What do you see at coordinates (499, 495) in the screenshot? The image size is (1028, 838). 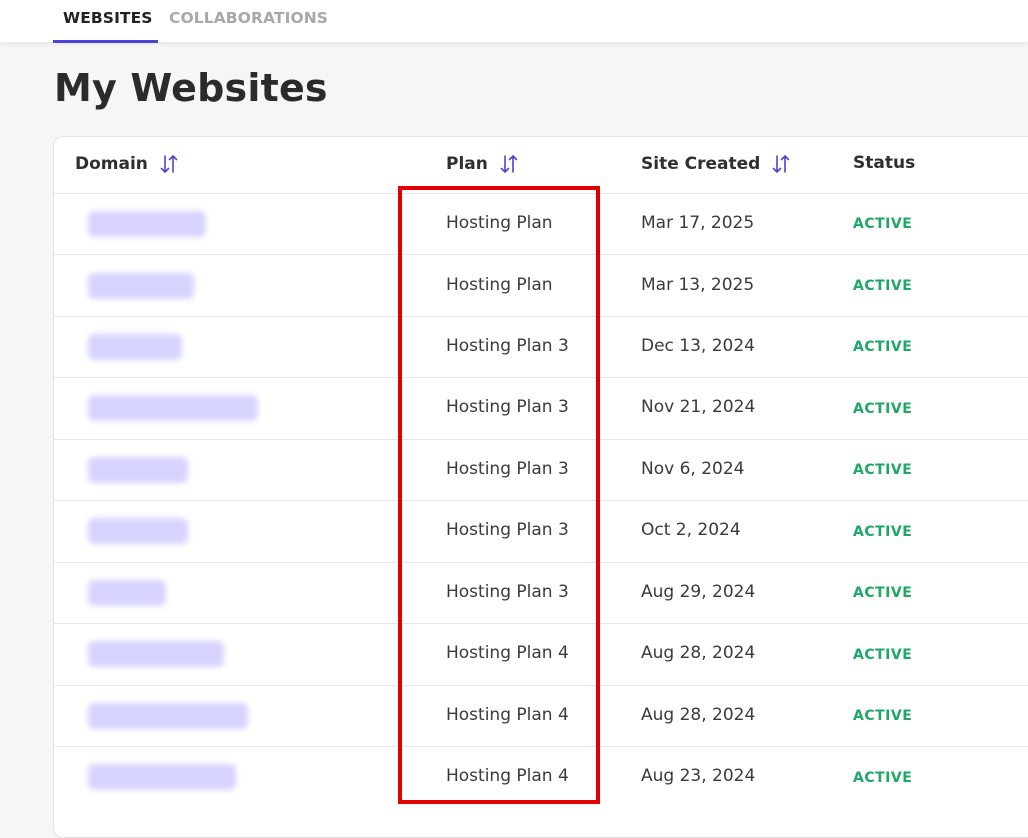 I see `plan-column-highlight-box` at bounding box center [499, 495].